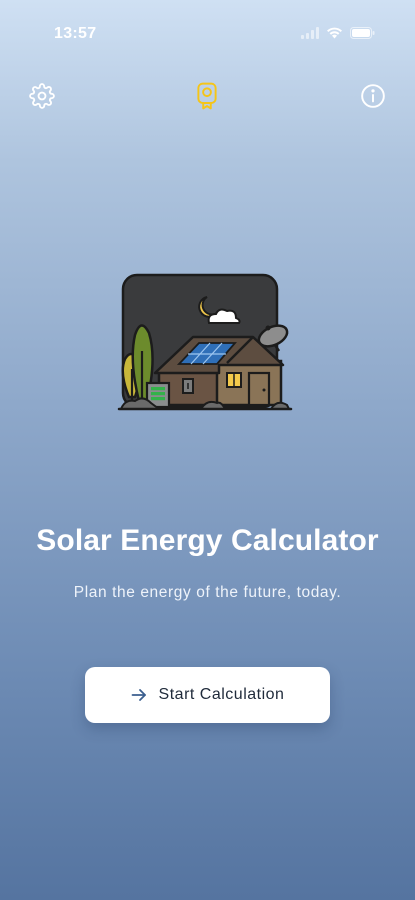 The width and height of the screenshot is (415, 900). I want to click on start-calculation-button: Start Calculation, so click(207, 695).